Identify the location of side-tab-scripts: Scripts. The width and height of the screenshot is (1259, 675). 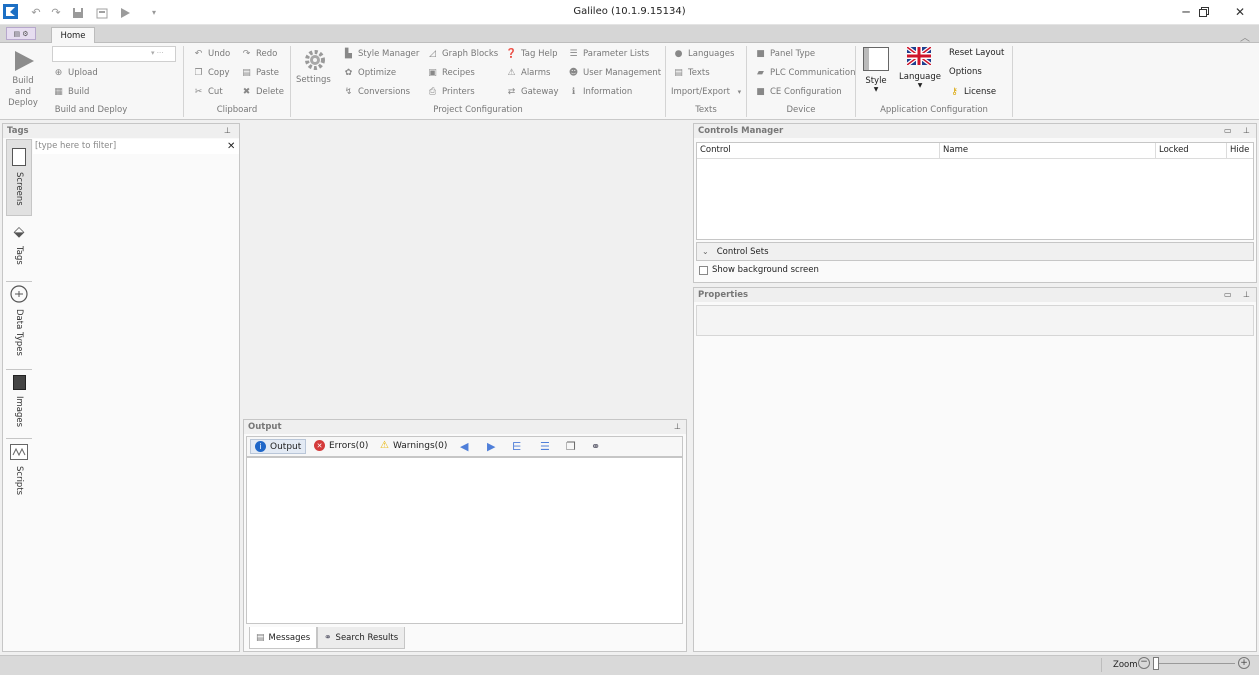
(19, 468).